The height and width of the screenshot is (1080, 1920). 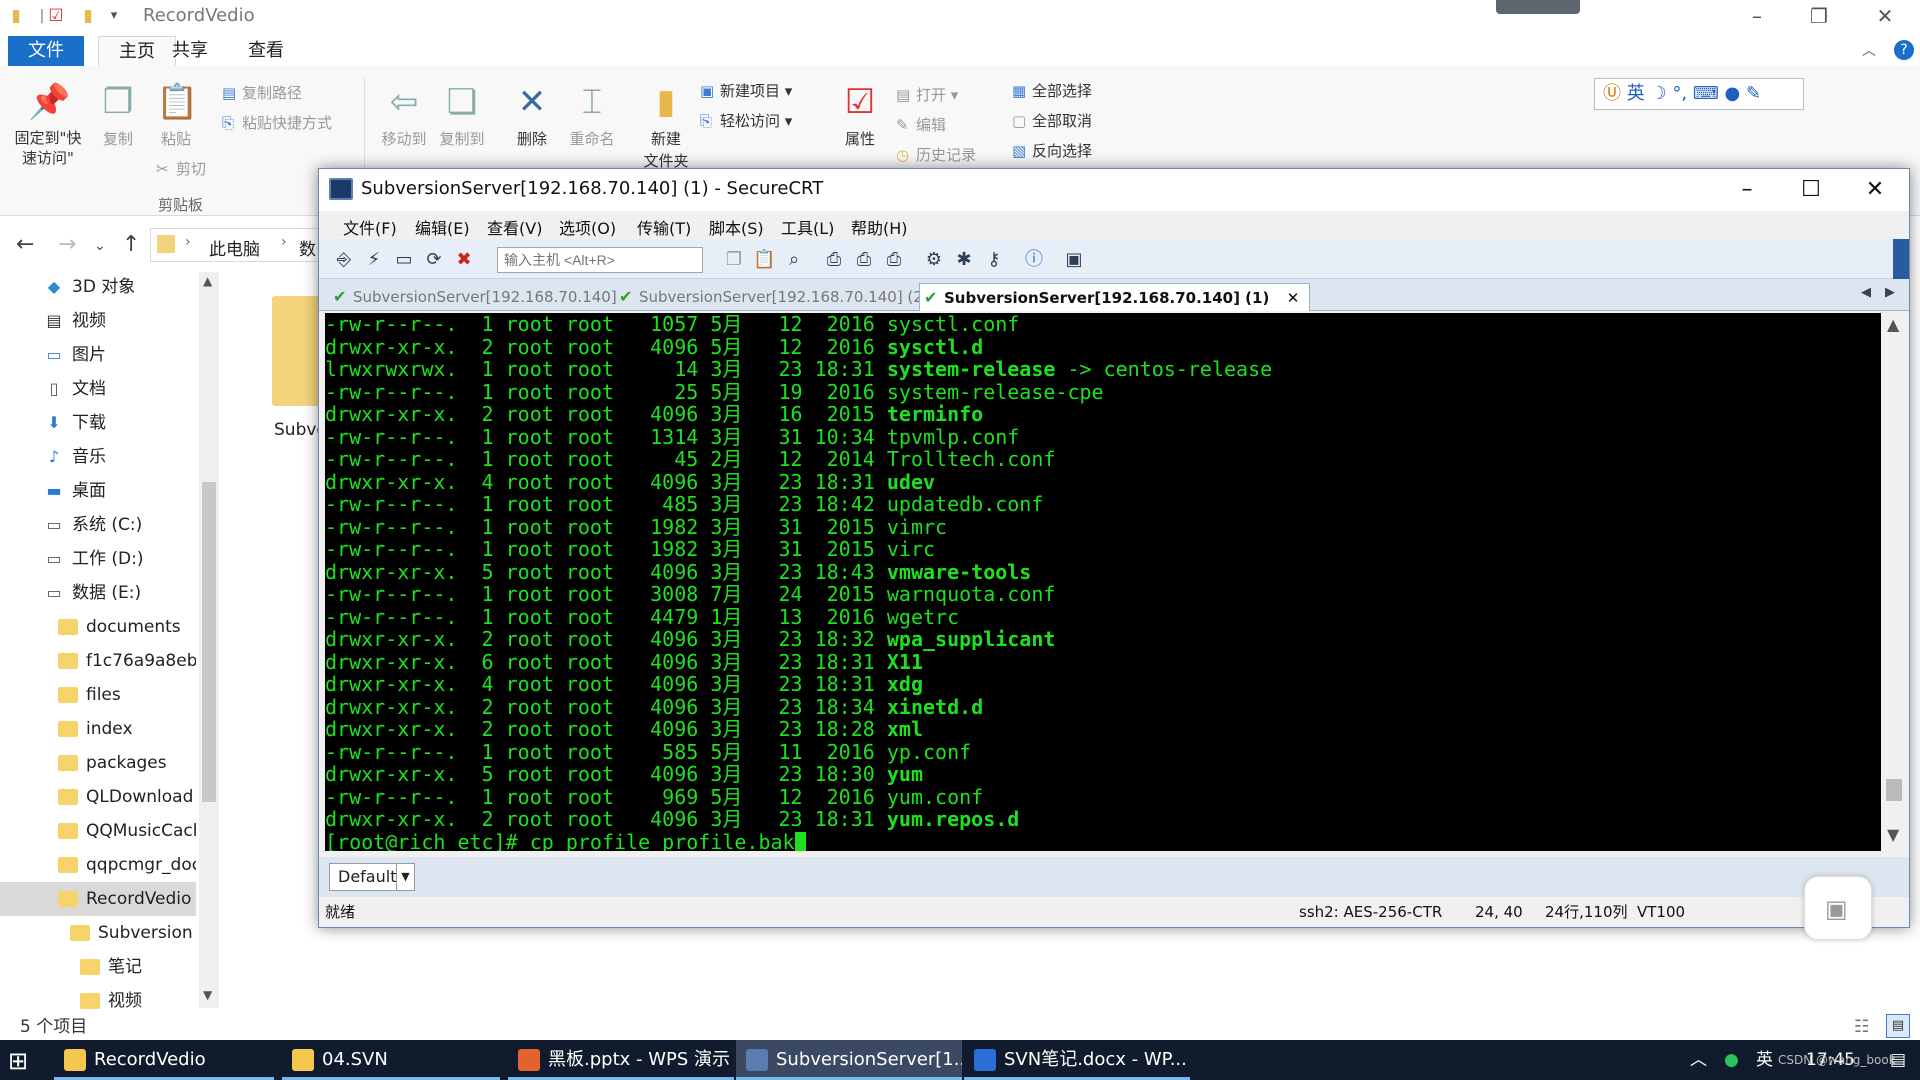 What do you see at coordinates (1731, 1060) in the screenshot?
I see `tray-app-icon: ●` at bounding box center [1731, 1060].